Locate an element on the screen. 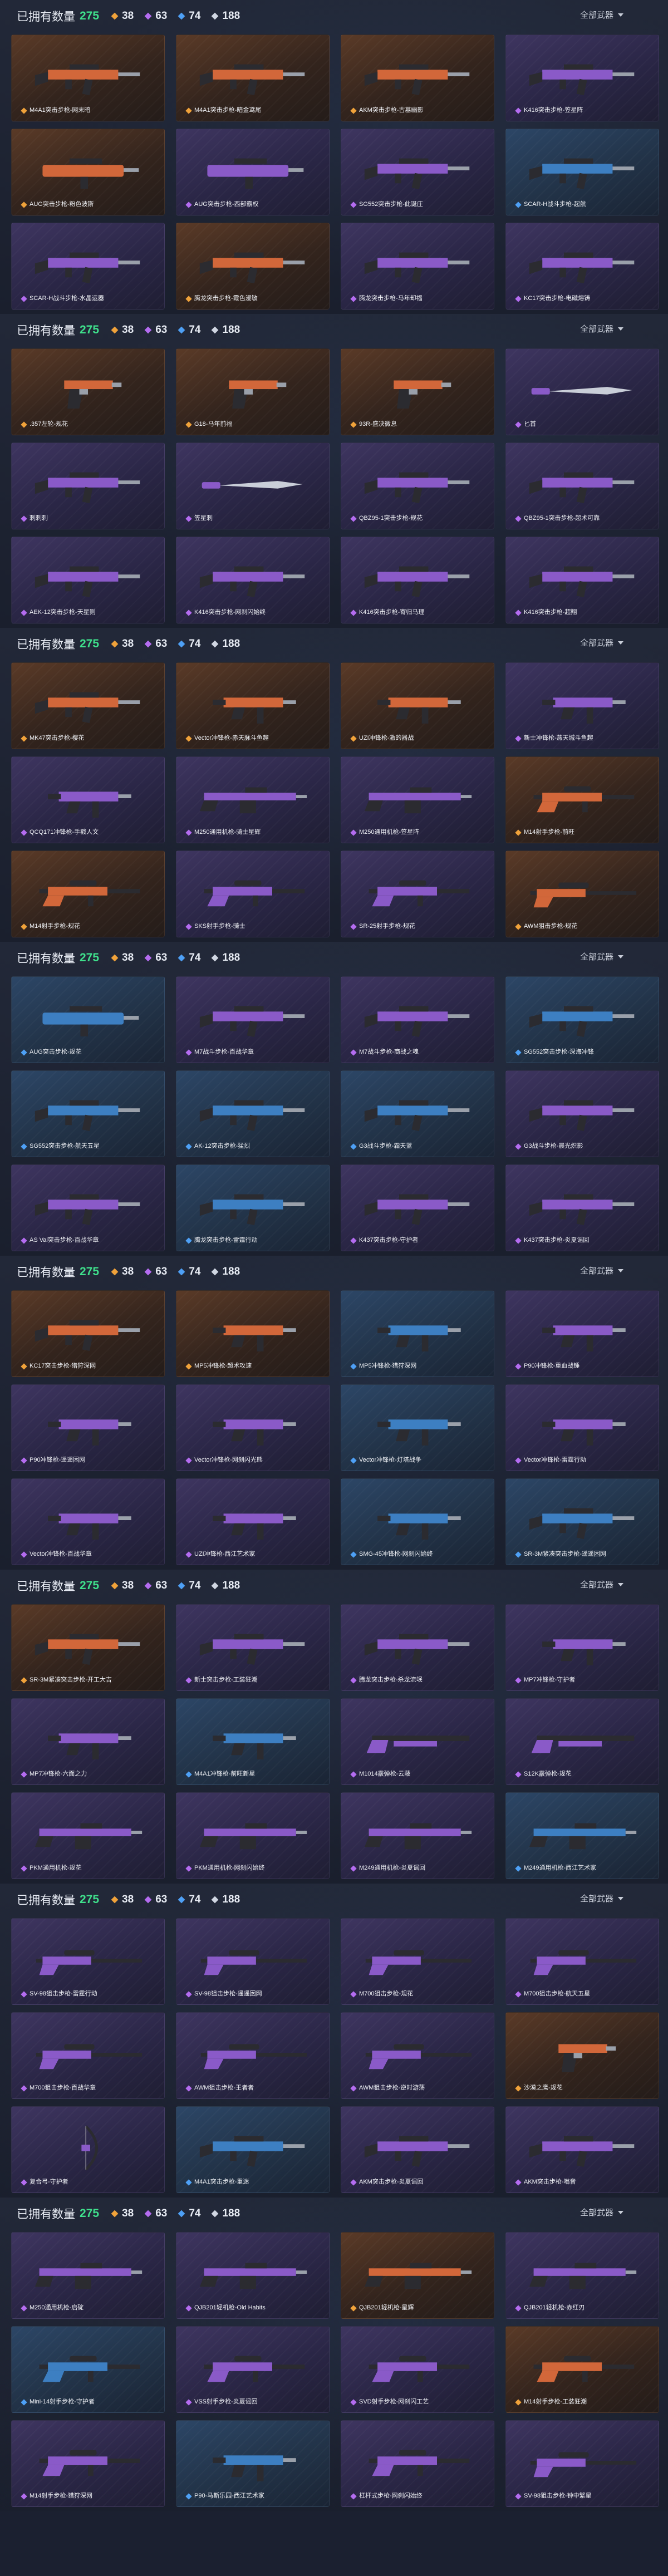  weapon-card: 杠杆式步枪-网刹闪始终 is located at coordinates (417, 2463).